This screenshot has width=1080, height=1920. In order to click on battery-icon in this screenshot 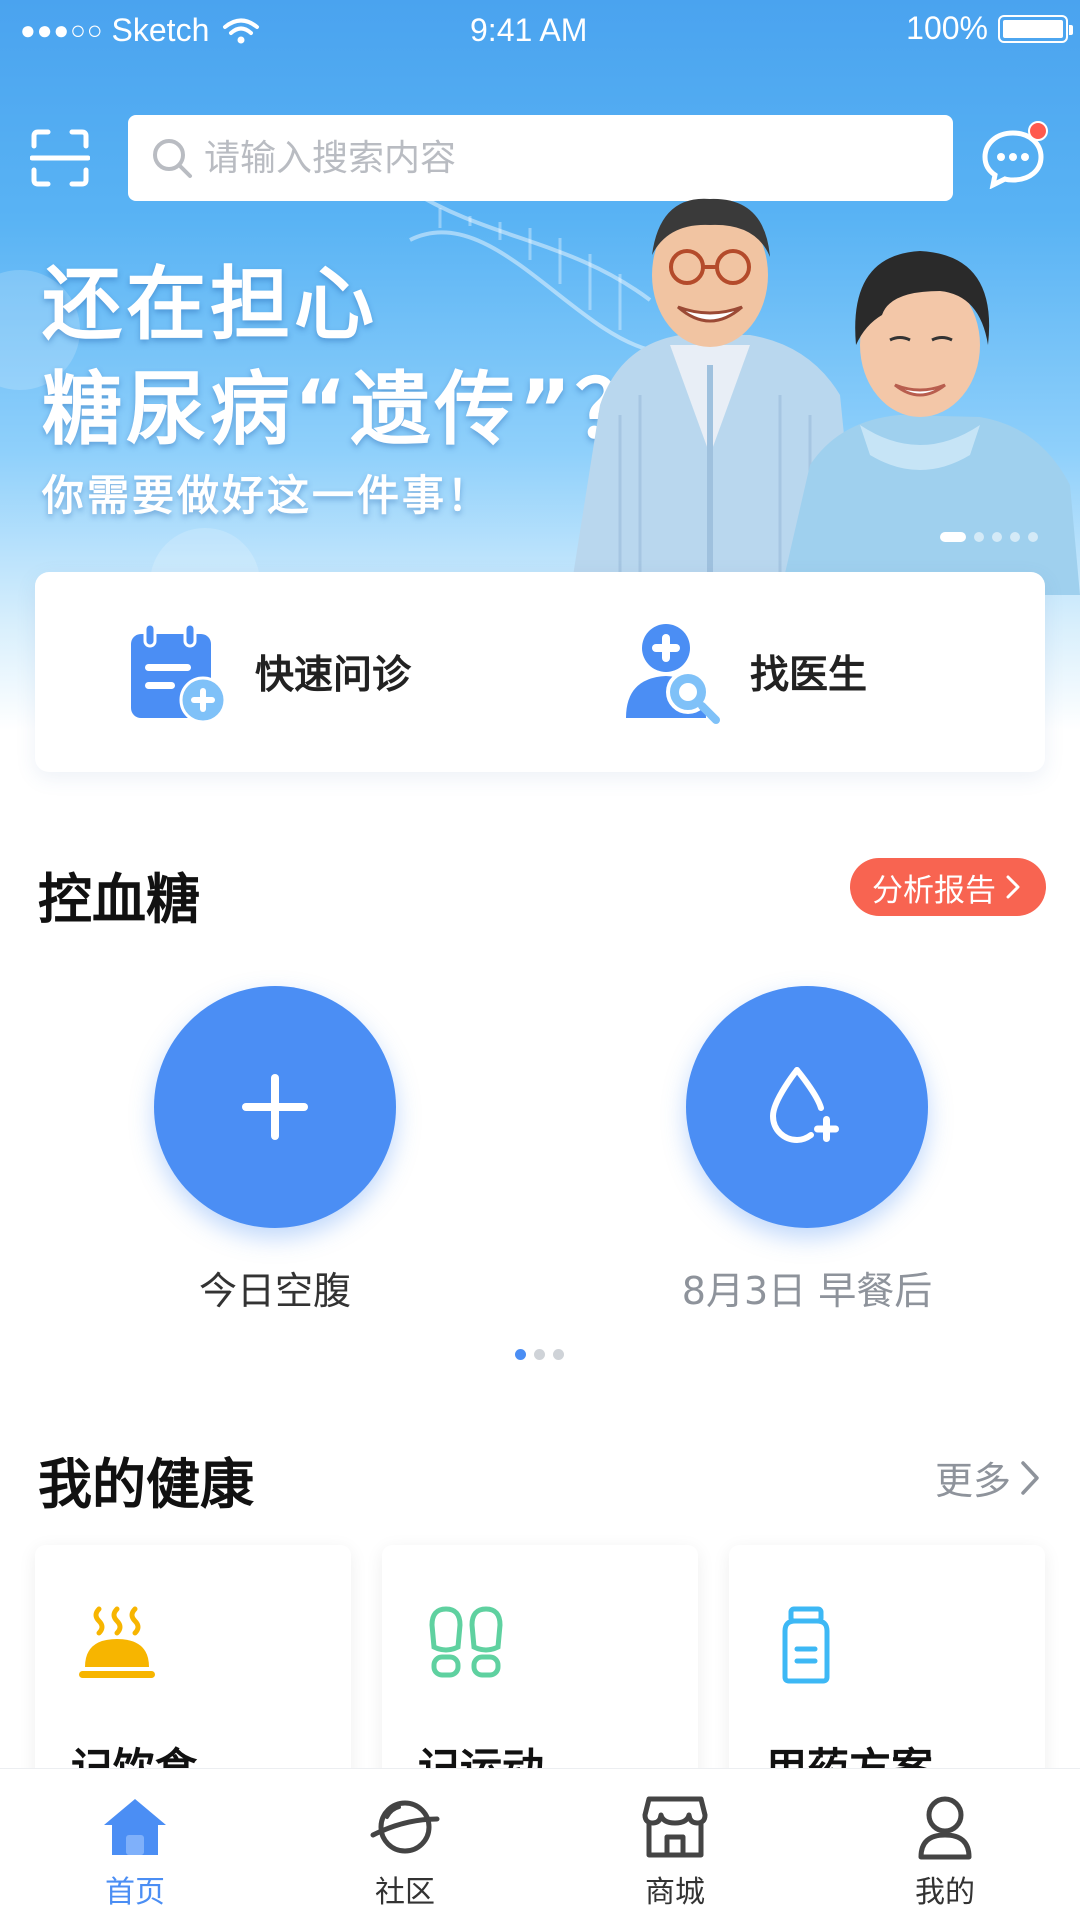, I will do `click(1035, 28)`.